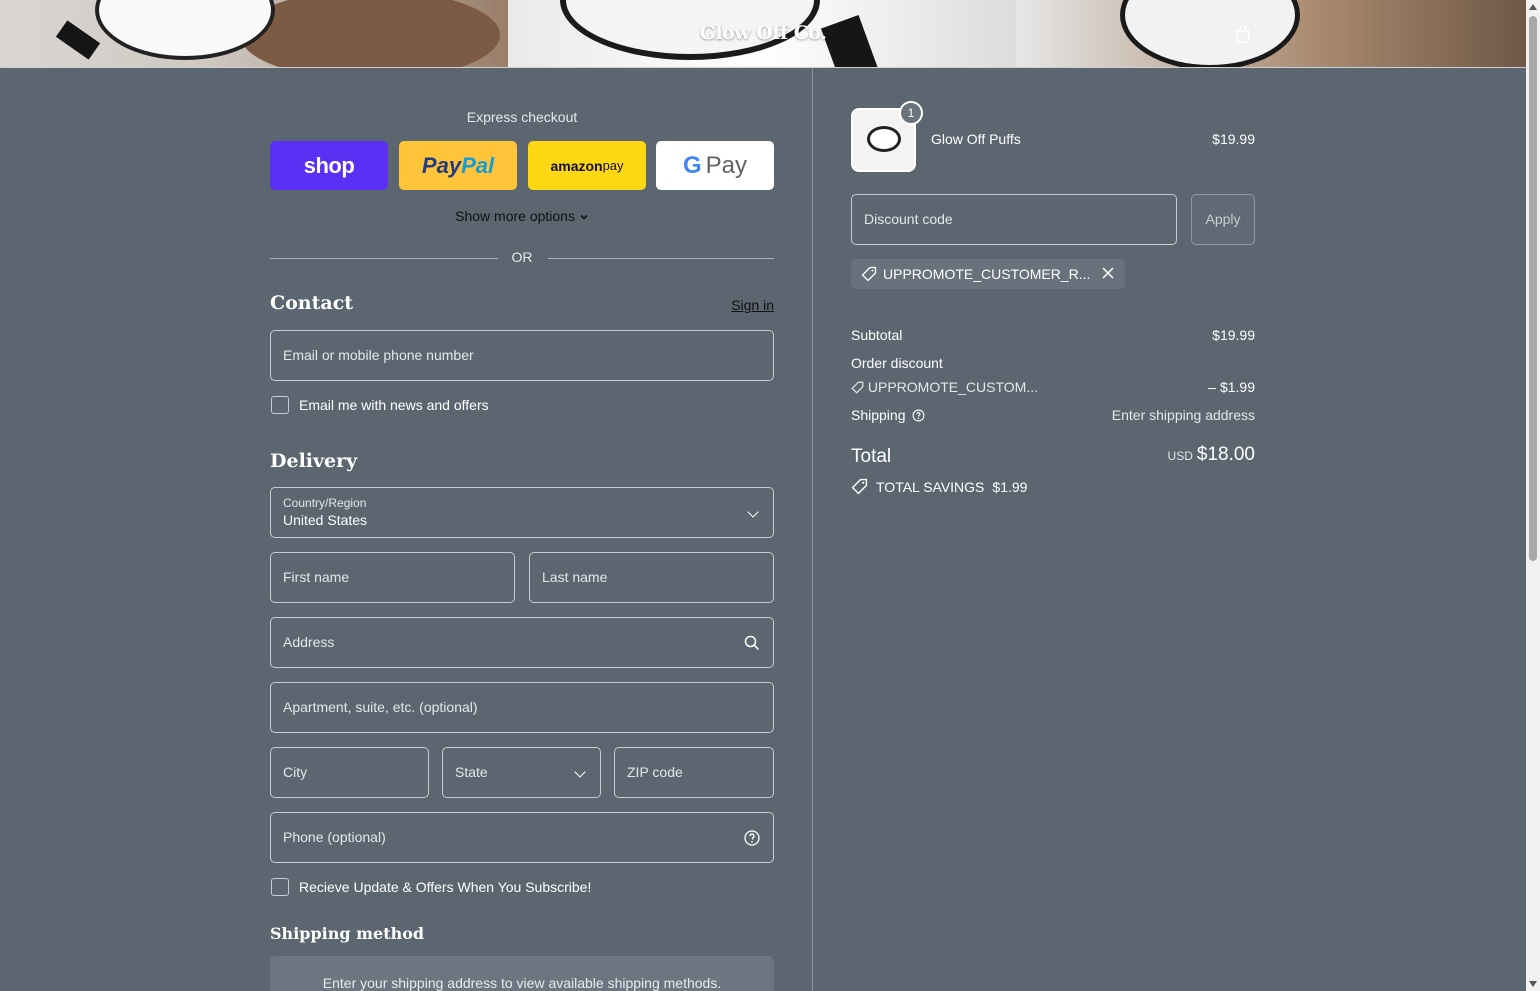  Describe the element at coordinates (1533, 984) in the screenshot. I see `scroll-down-arrow-icon` at that location.